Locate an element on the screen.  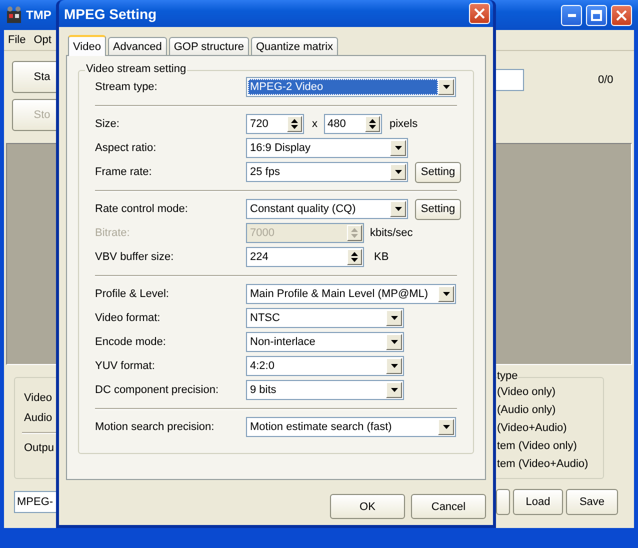
spin-field: 720 is located at coordinates (275, 124).